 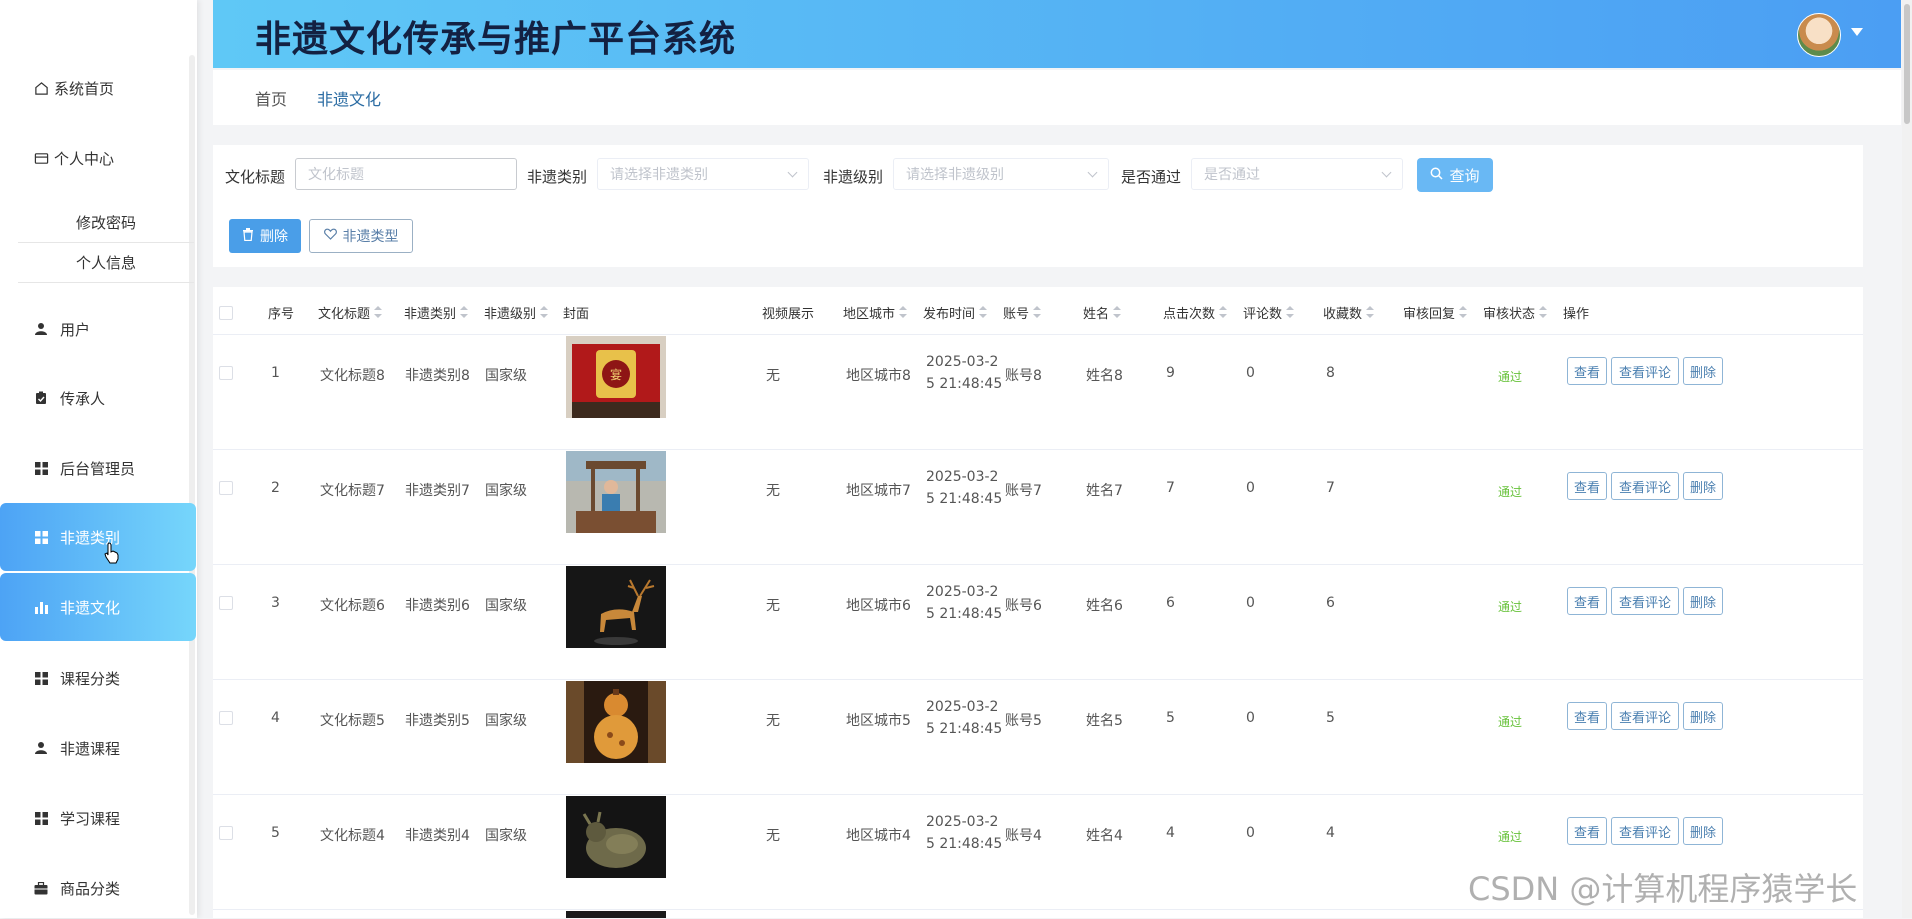 What do you see at coordinates (878, 491) in the screenshot?
I see `cell-city: 地区城市7` at bounding box center [878, 491].